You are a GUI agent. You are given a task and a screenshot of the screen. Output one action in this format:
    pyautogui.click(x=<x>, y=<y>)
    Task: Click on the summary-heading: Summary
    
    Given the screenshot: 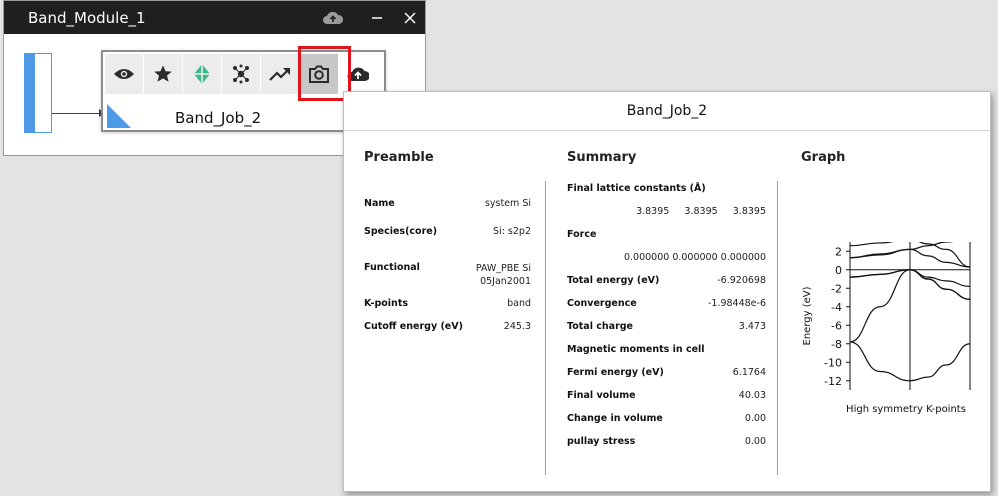 What is the action you would take?
    pyautogui.click(x=602, y=157)
    